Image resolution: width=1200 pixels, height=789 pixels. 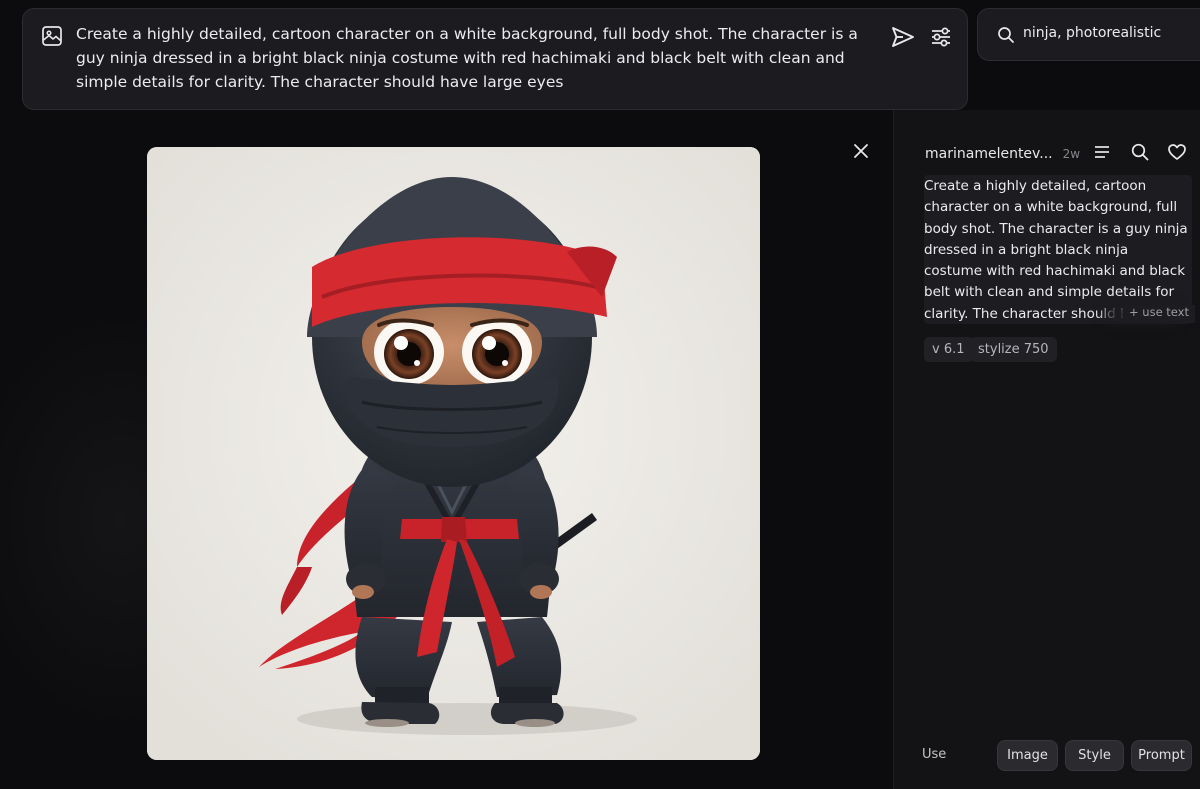 What do you see at coordinates (903, 37) in the screenshot?
I see `send-icon` at bounding box center [903, 37].